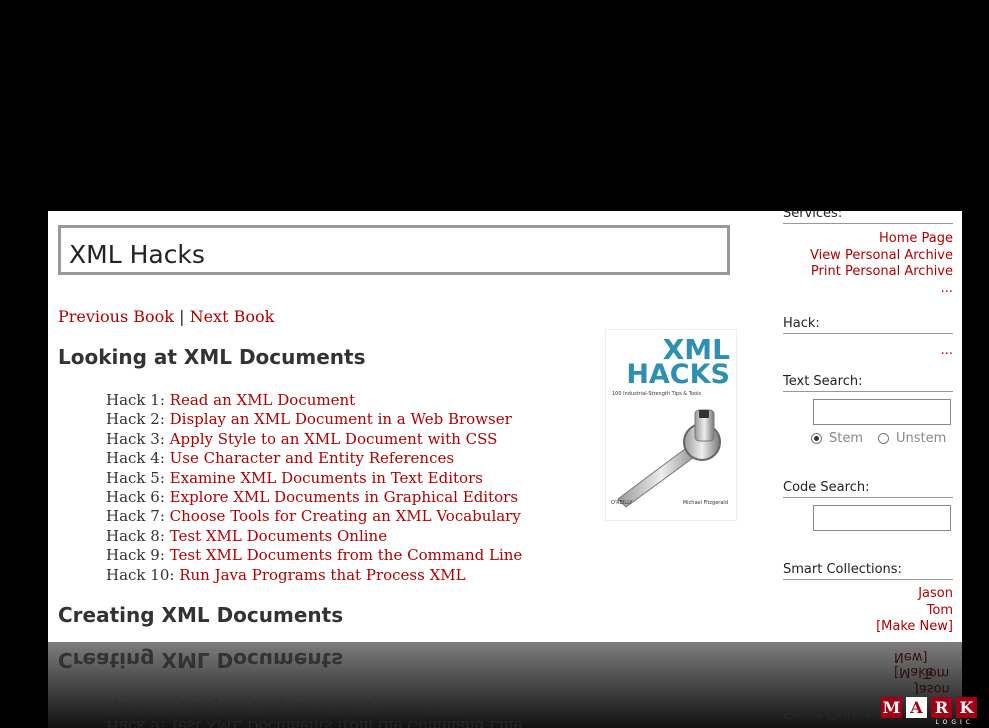  What do you see at coordinates (941, 707) in the screenshot?
I see `logo-letter-r: R` at bounding box center [941, 707].